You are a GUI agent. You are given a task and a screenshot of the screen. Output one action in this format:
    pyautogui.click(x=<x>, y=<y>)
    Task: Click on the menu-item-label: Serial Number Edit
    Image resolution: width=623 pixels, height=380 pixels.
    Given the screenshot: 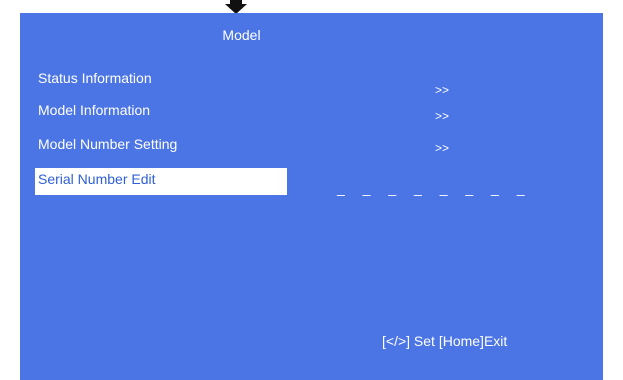 What is the action you would take?
    pyautogui.click(x=97, y=179)
    